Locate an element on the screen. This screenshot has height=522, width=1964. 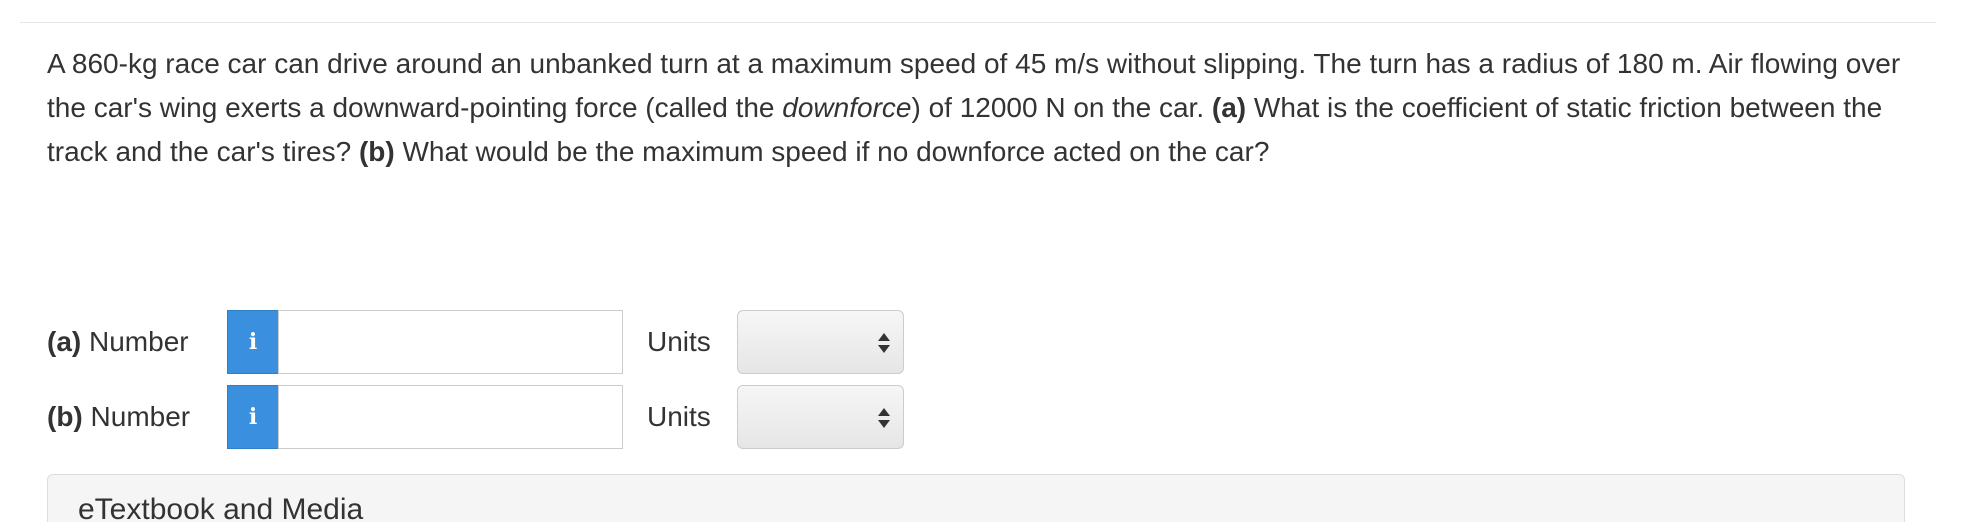
answer-b-label: (b) Number is located at coordinates (118, 417).